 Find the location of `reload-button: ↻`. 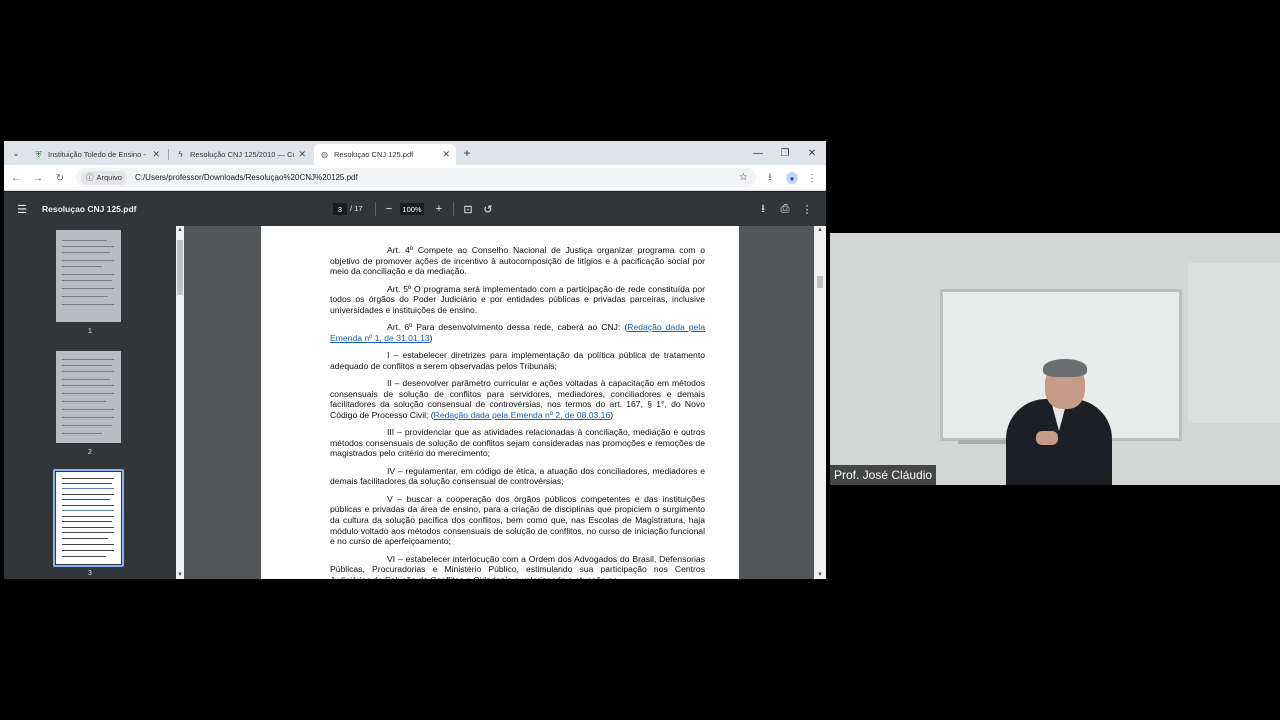

reload-button: ↻ is located at coordinates (60, 178).